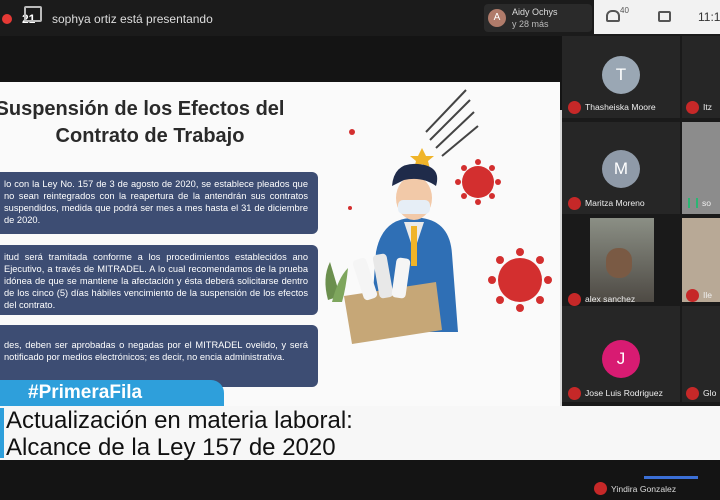 The height and width of the screenshot is (500, 720). Describe the element at coordinates (708, 295) in the screenshot. I see `participant-name: Ile` at that location.